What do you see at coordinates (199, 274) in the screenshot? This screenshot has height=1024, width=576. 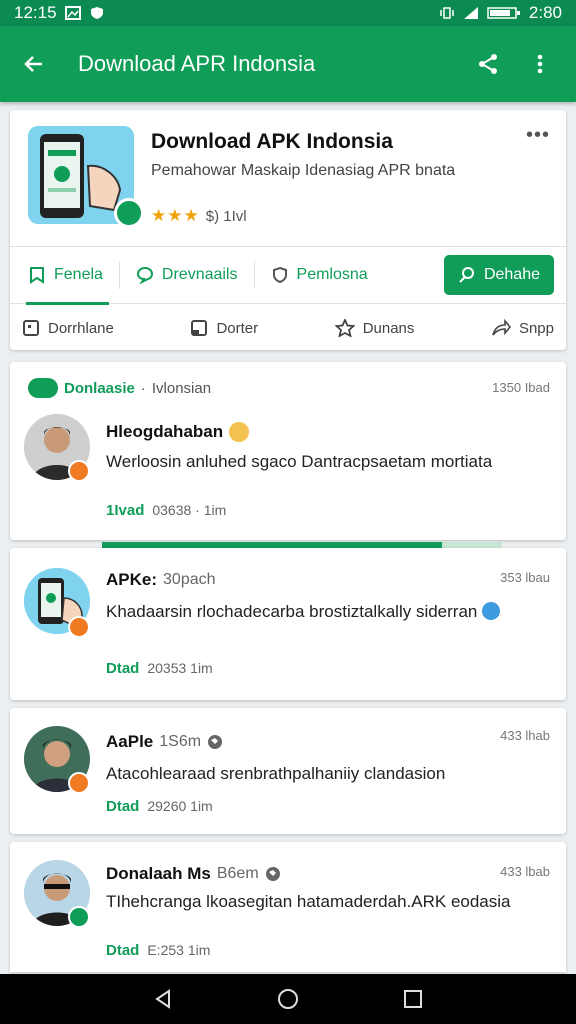 I see `tab-label: Drevnaails` at bounding box center [199, 274].